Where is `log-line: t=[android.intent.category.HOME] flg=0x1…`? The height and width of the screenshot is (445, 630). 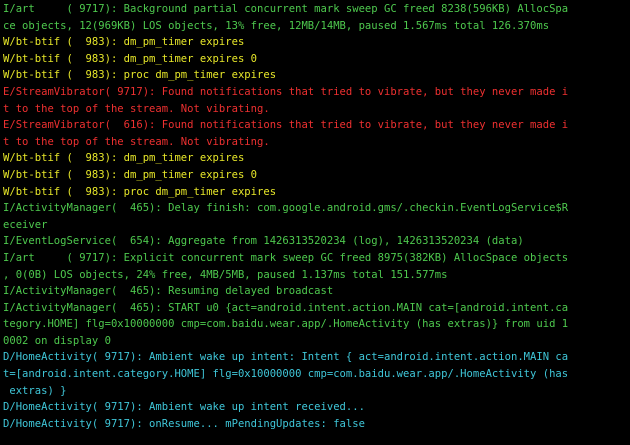 log-line: t=[android.intent.category.HOME] flg=0x1… is located at coordinates (286, 374).